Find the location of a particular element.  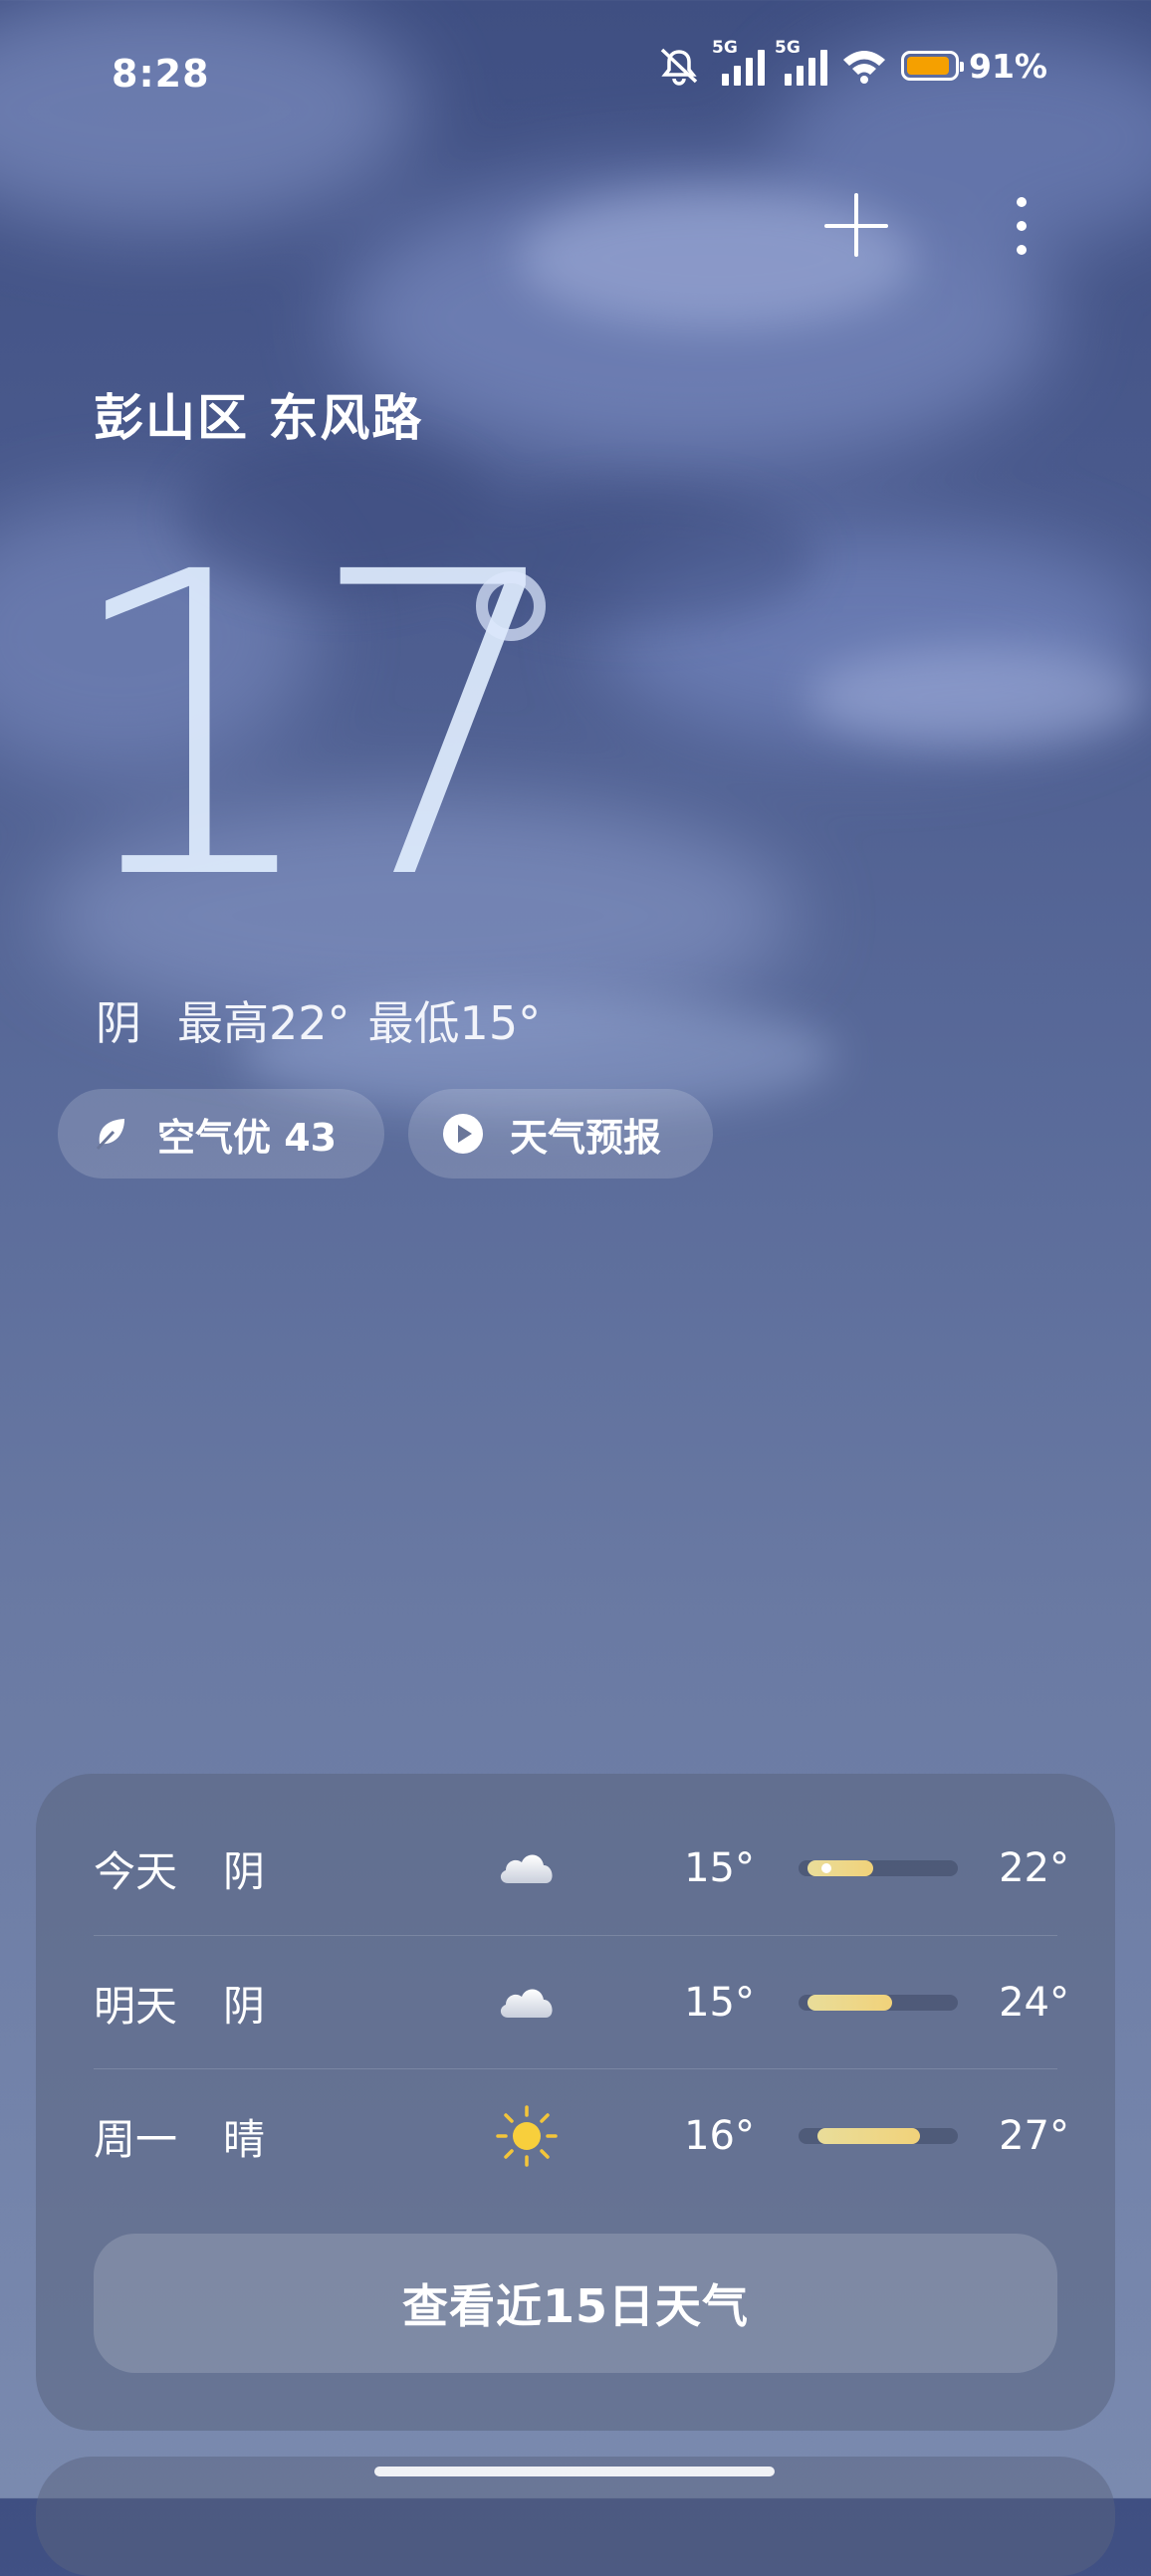

forecast-high: 24° is located at coordinates (1034, 2003).